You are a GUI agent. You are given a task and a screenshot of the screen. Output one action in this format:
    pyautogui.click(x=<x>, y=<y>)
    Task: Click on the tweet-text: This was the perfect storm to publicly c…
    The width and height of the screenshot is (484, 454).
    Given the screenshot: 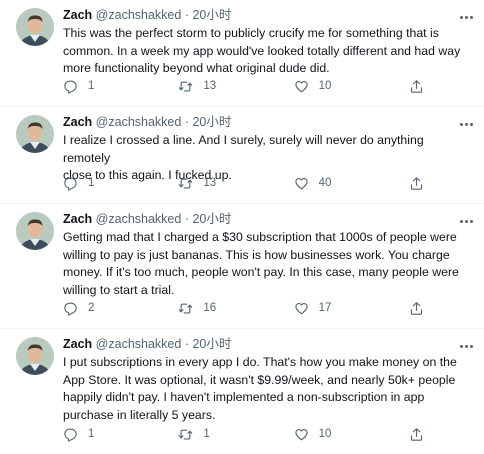 What is the action you would take?
    pyautogui.click(x=262, y=50)
    